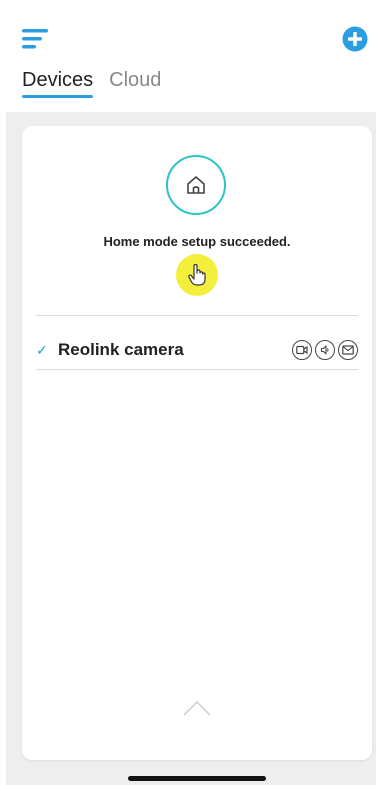 This screenshot has height=785, width=382. I want to click on tab-devices: Devices, so click(58, 83).